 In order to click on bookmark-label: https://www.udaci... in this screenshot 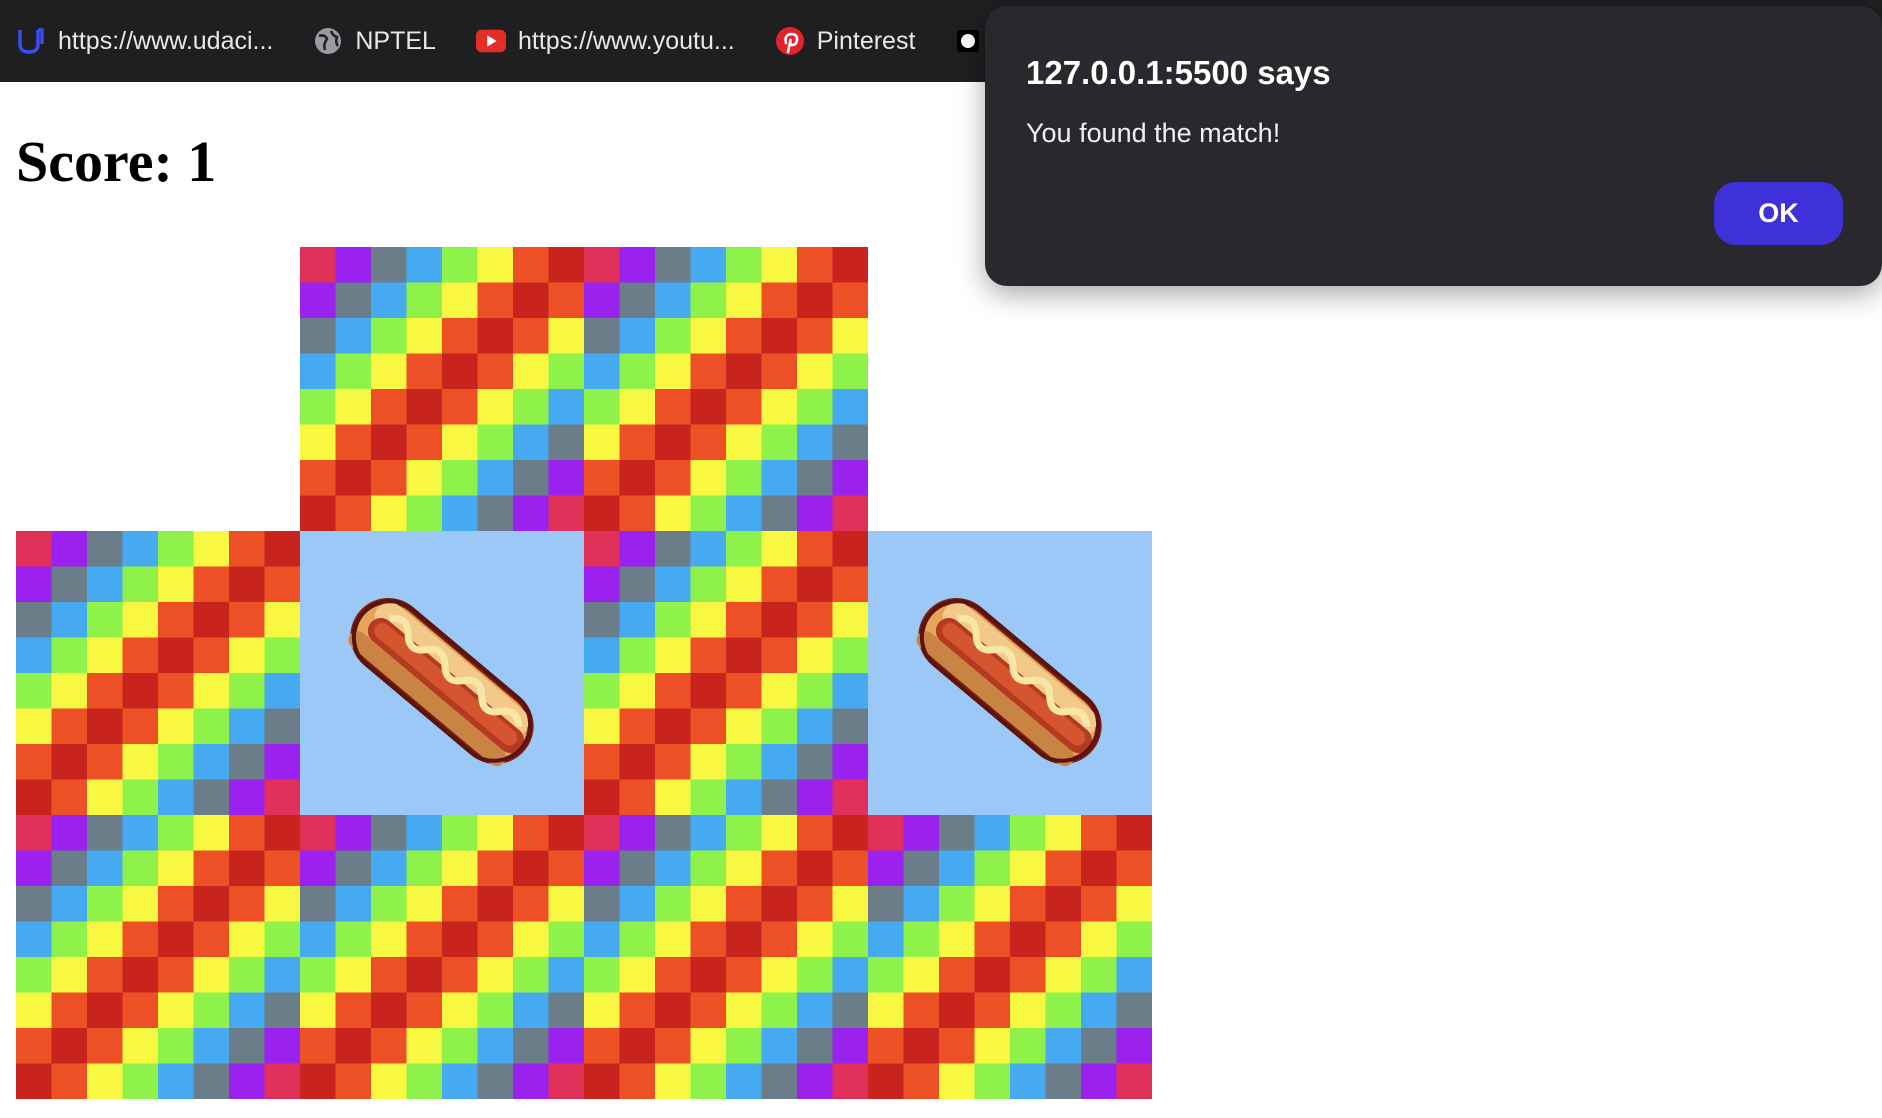, I will do `click(166, 40)`.